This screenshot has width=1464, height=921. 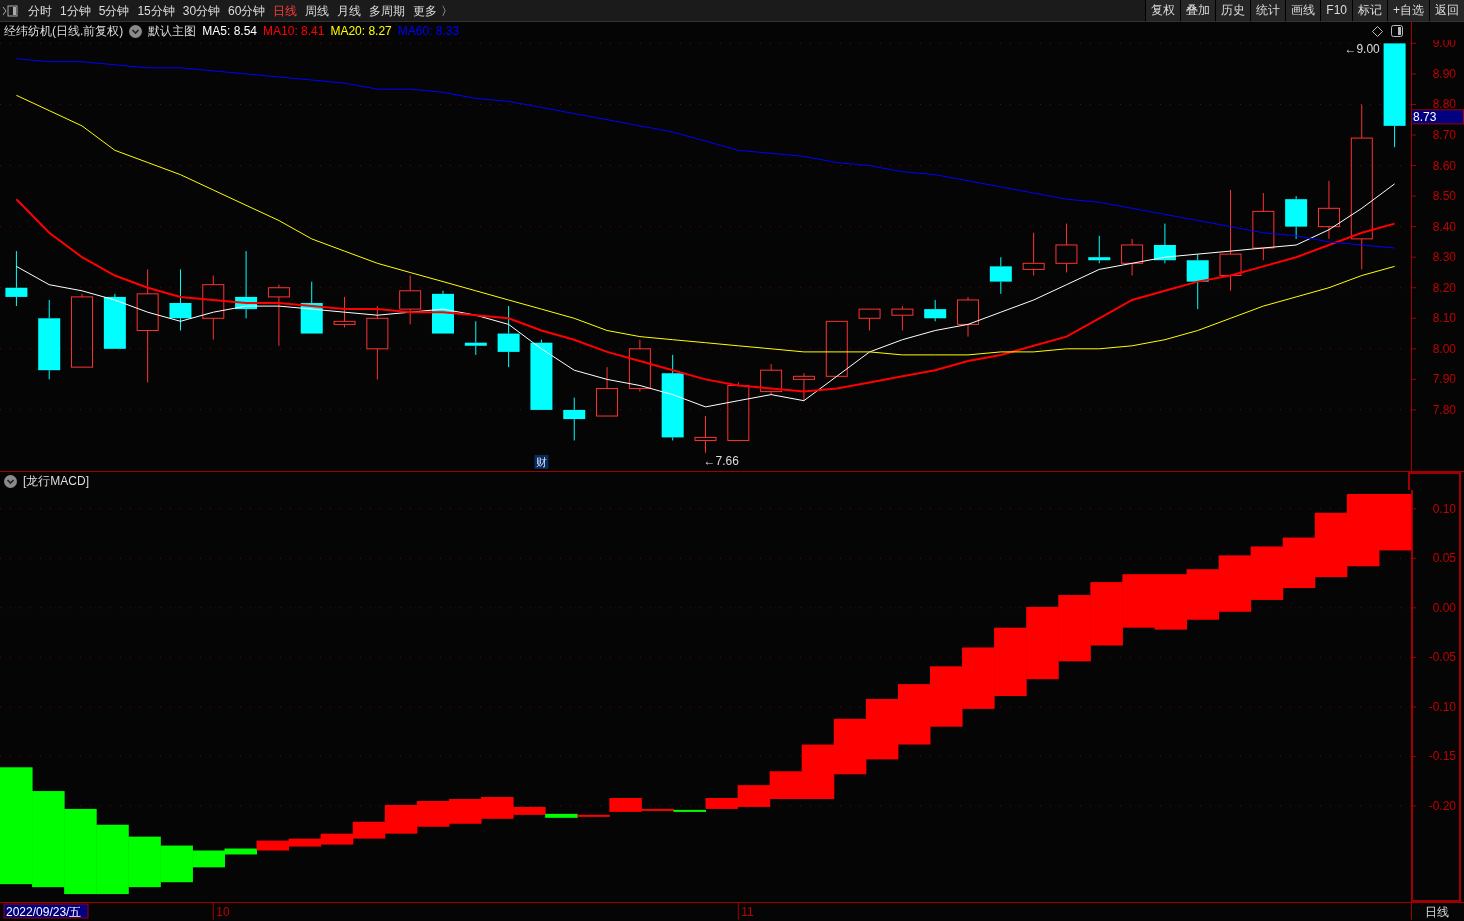 I want to click on toolbar-button: 统计, so click(x=1268, y=10).